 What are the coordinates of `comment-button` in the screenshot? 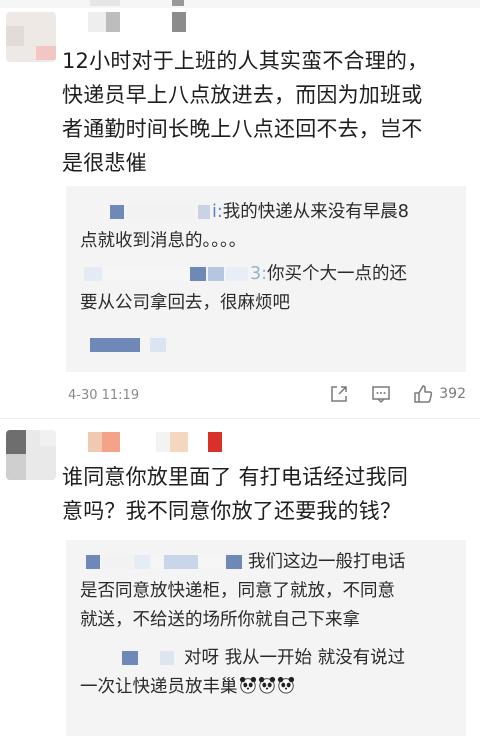 It's located at (381, 394).